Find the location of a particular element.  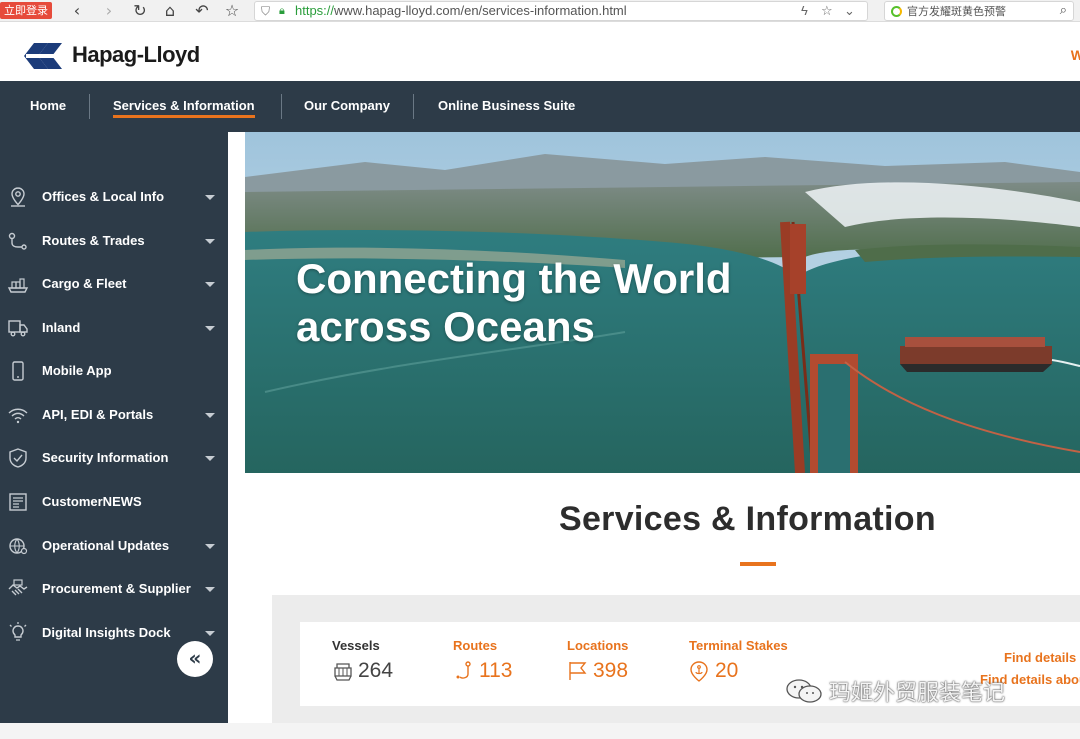

browser-search-box: 官方发耀斑黄色预警 ⌕ is located at coordinates (979, 11).